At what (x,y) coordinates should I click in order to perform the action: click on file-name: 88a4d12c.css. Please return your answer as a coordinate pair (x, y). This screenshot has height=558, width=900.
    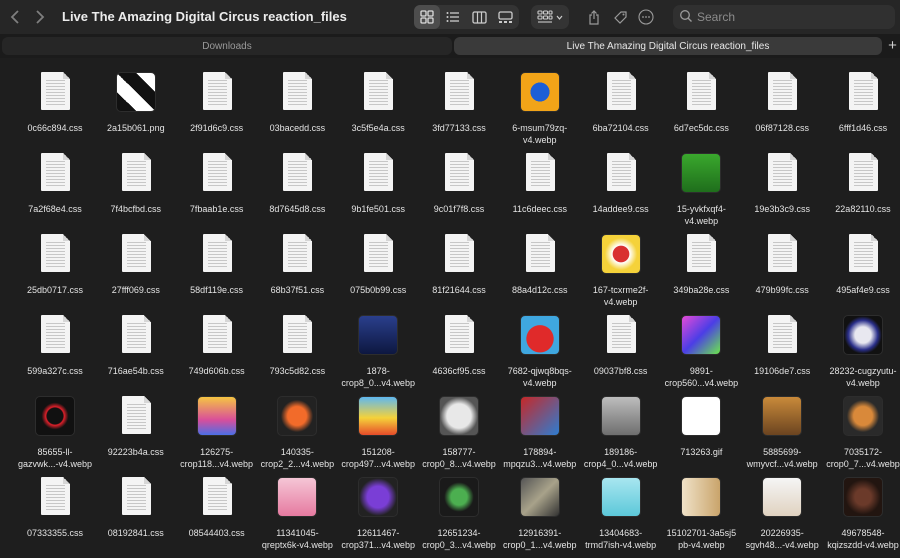
    Looking at the image, I should click on (540, 290).